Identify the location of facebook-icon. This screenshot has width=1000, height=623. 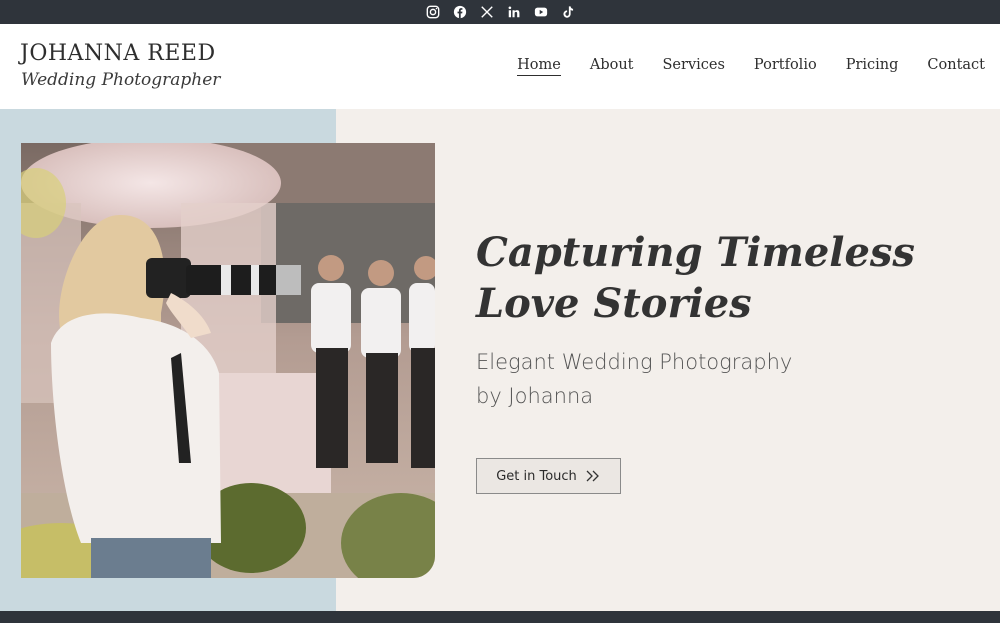
(460, 12).